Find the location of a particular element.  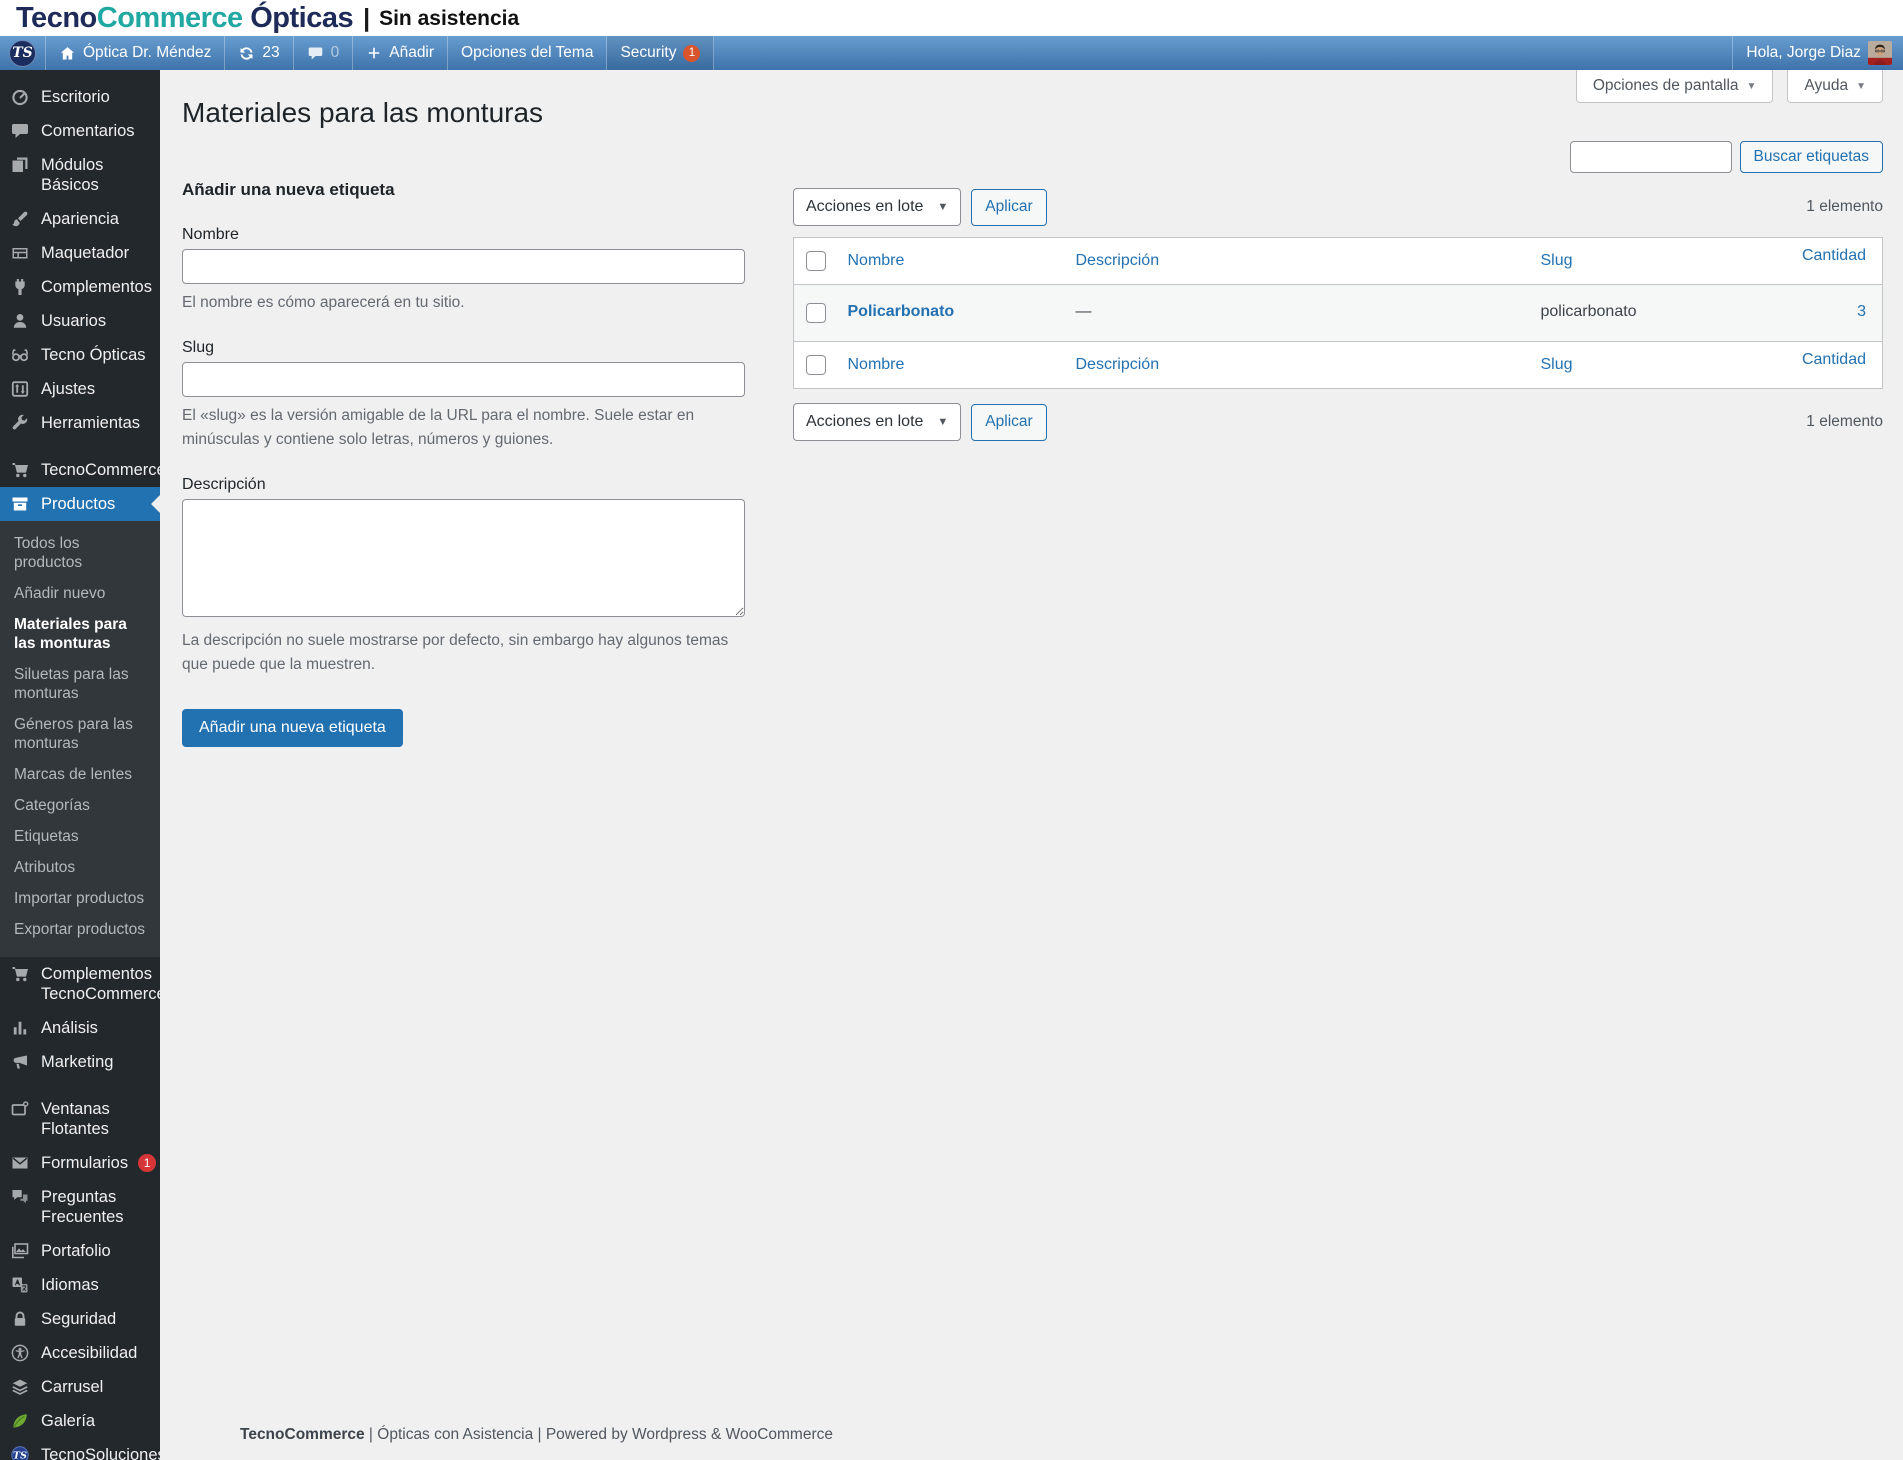

sidebar-item-label: Preguntas Frecuentes is located at coordinates (82, 1207).